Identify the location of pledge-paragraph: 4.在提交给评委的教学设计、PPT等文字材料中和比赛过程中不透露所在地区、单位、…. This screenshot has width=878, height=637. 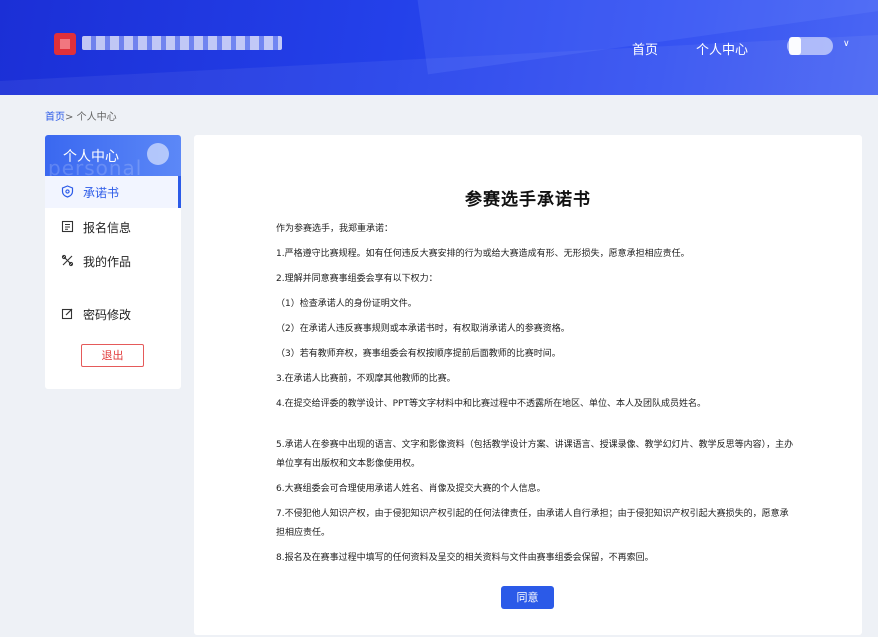
(491, 404).